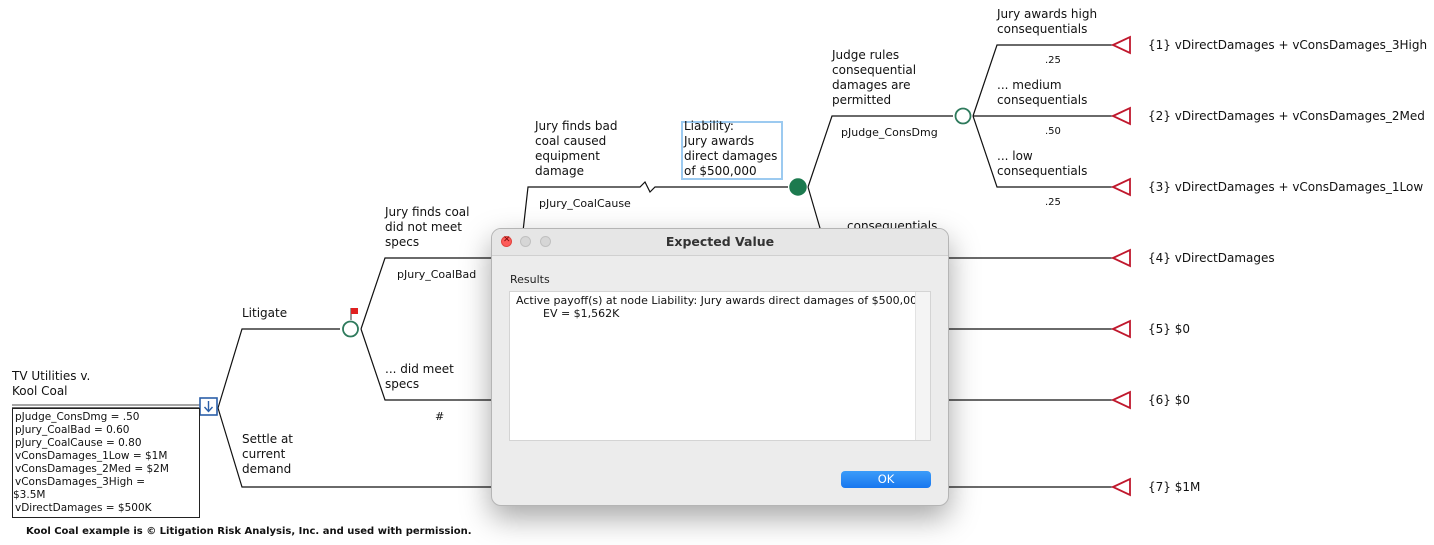  Describe the element at coordinates (72, 430) in the screenshot. I see `definition-line: pJury_CoalBad = 0.60` at that location.